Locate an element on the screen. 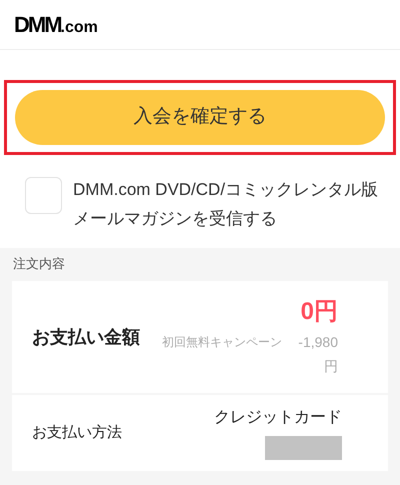  campaign-text: 初回無料キャンペーン is located at coordinates (222, 342).